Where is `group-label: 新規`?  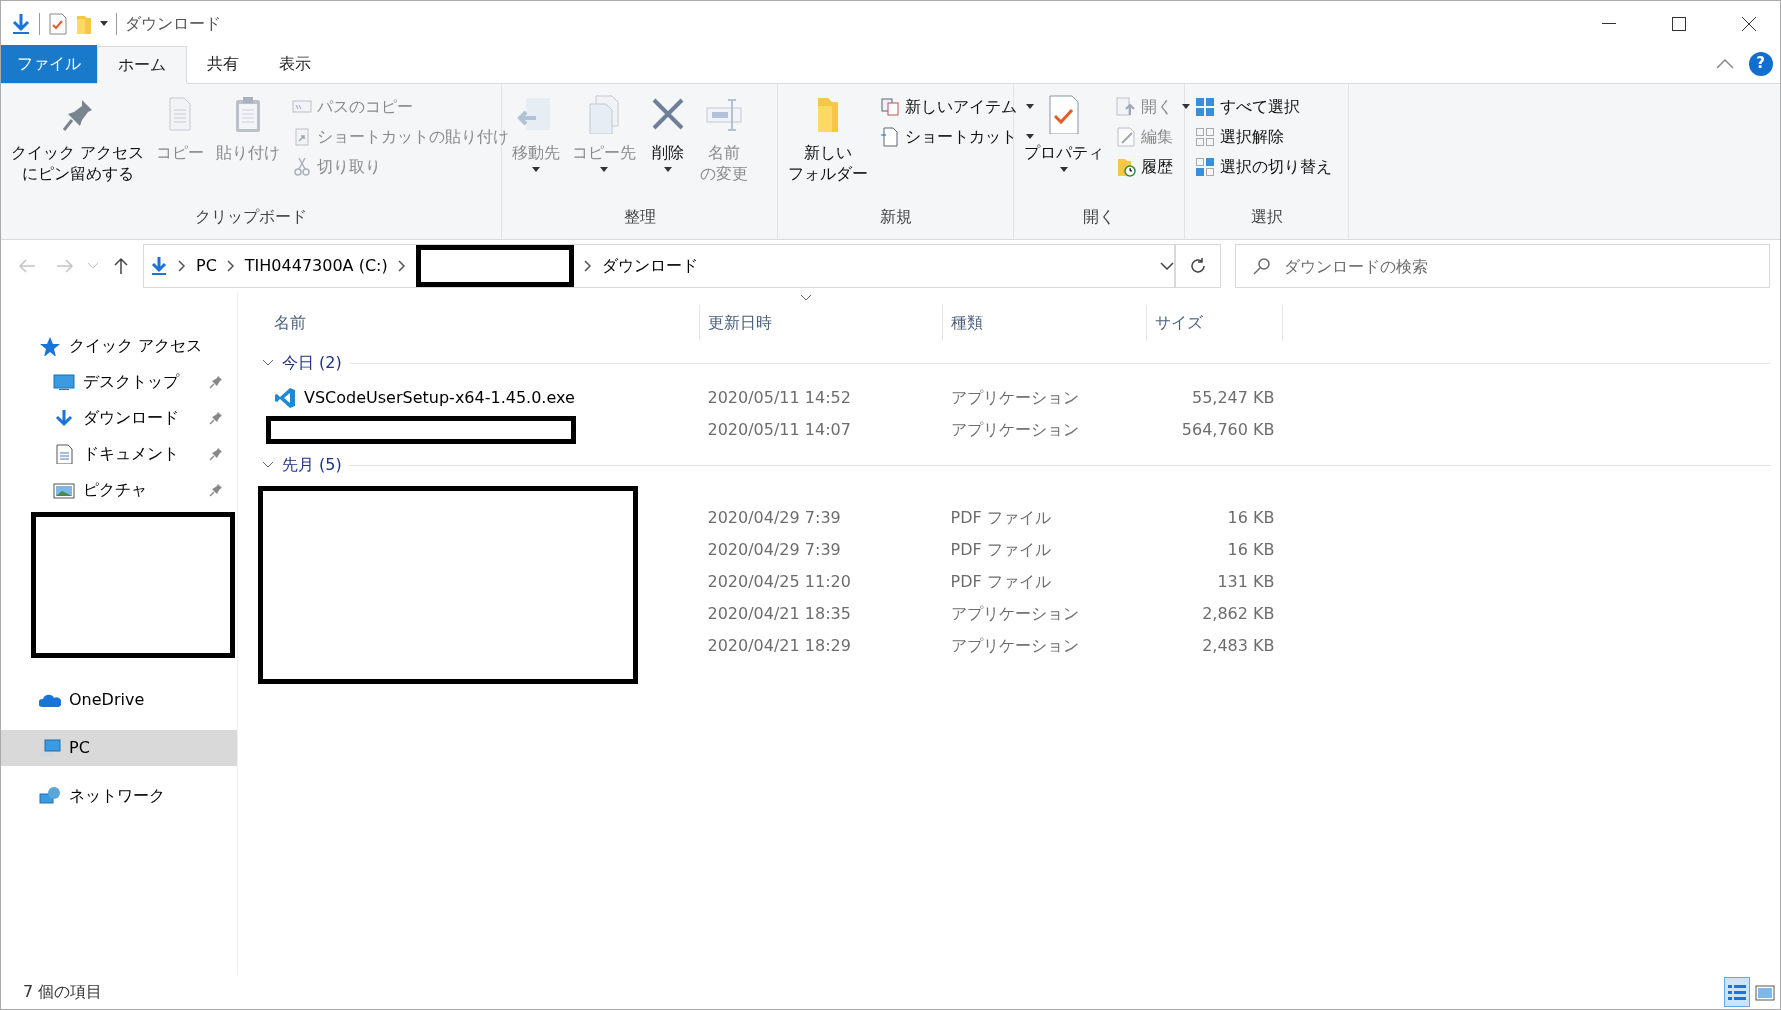 group-label: 新規 is located at coordinates (895, 217).